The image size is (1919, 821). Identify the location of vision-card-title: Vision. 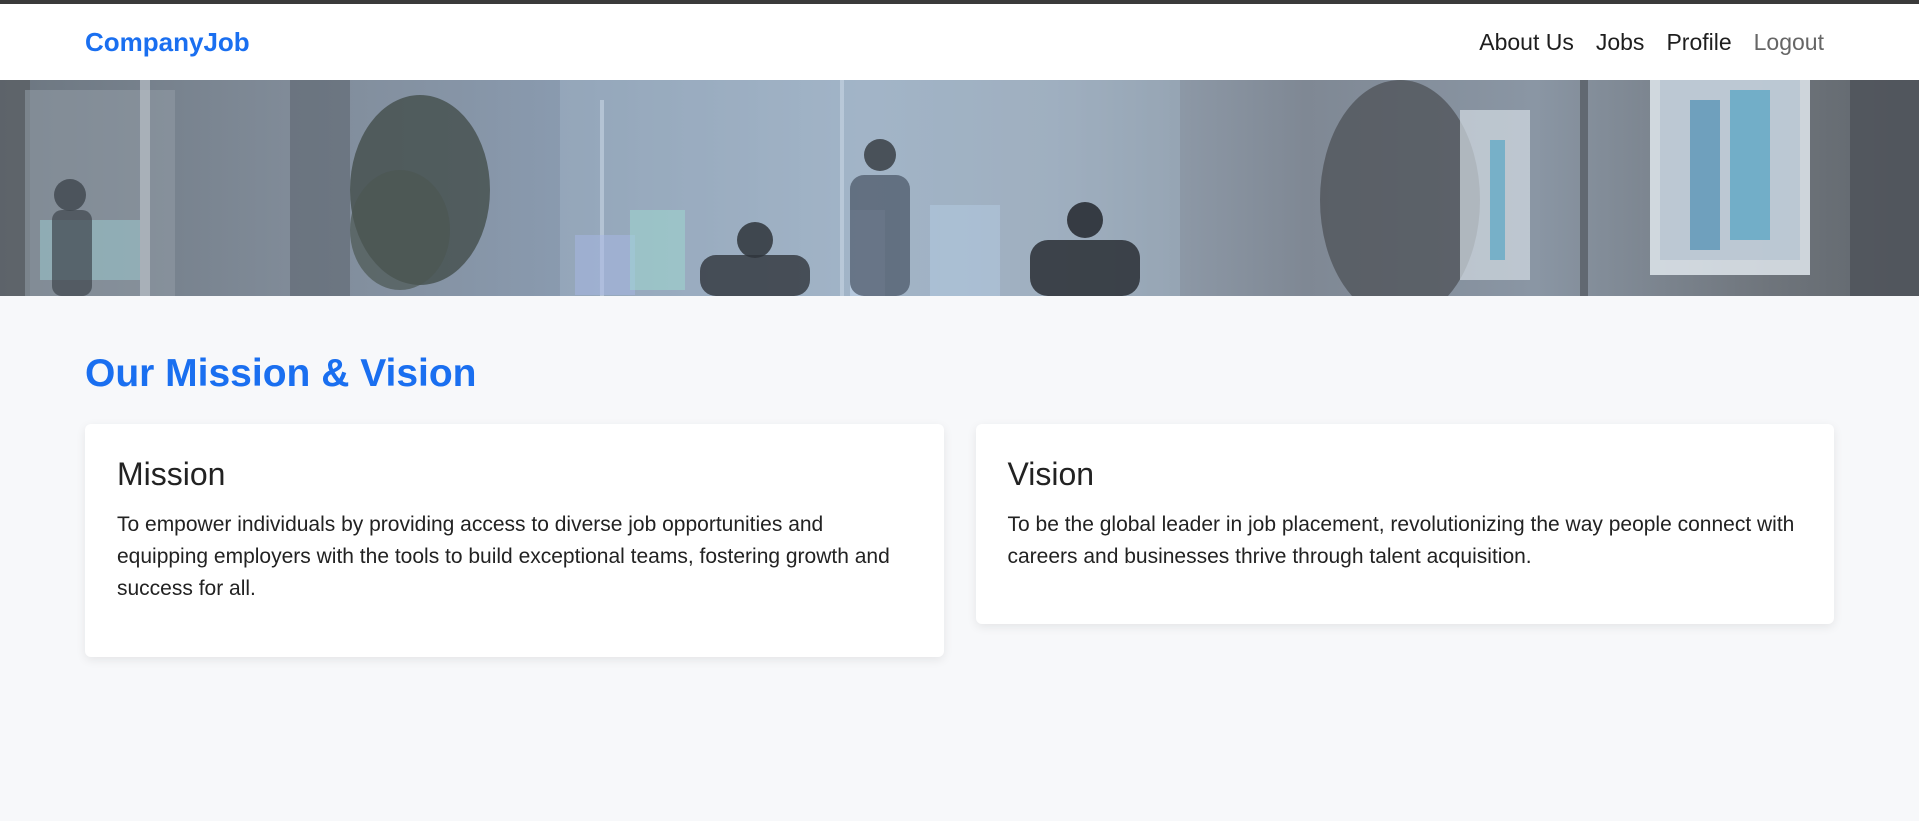
(1051, 474).